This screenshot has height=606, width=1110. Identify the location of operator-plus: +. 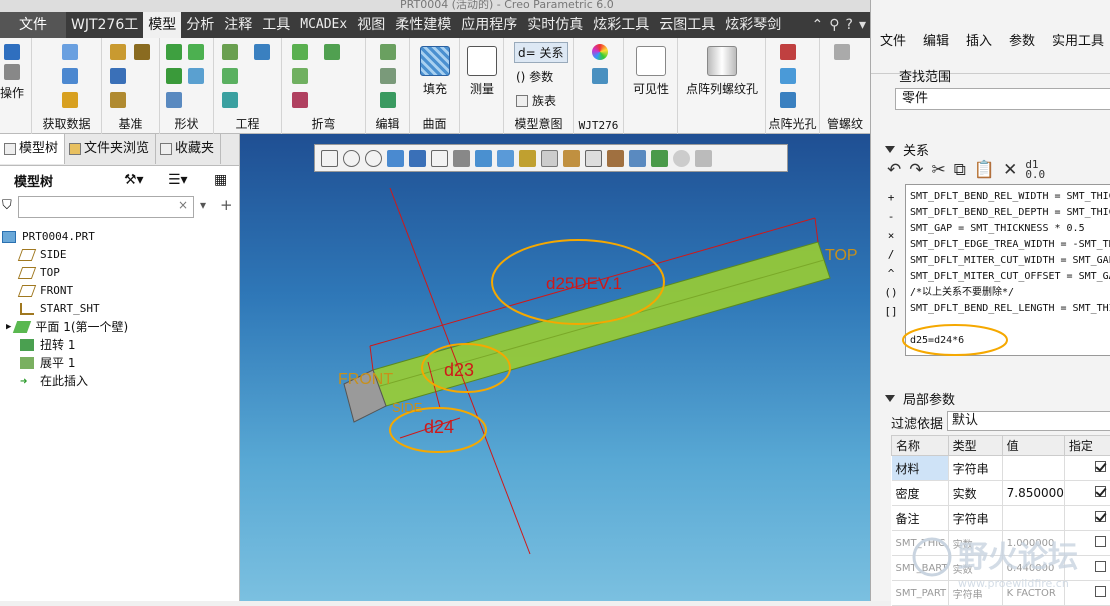
(891, 197).